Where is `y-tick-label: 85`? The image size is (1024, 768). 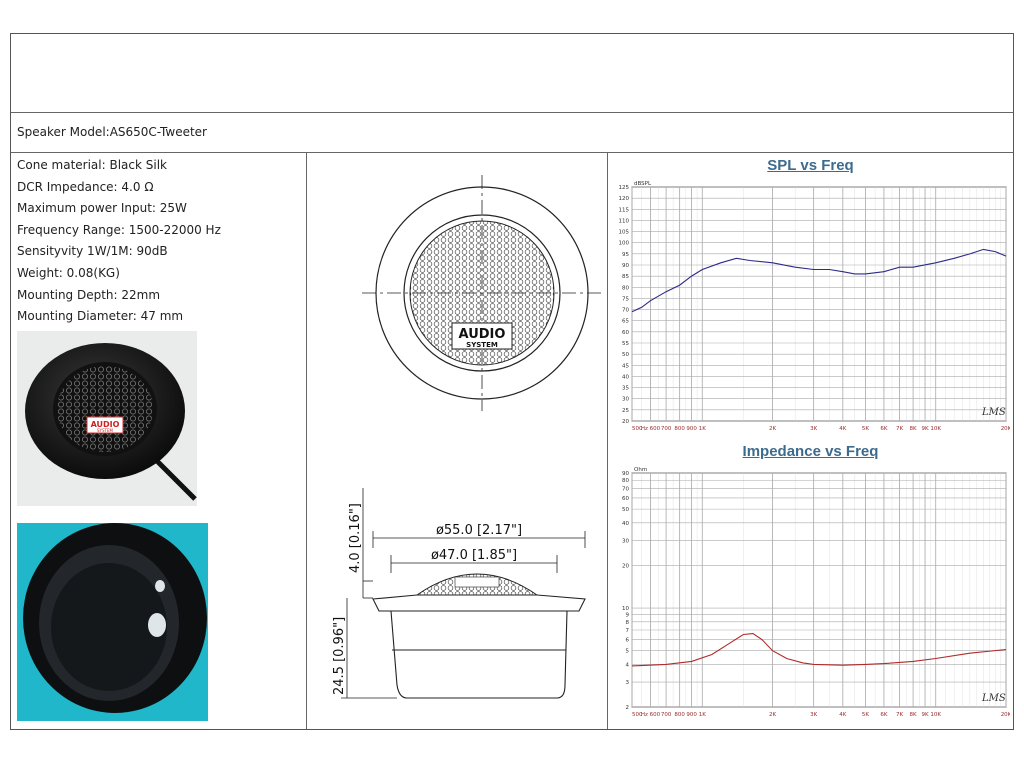
y-tick-label: 85 is located at coordinates (625, 277).